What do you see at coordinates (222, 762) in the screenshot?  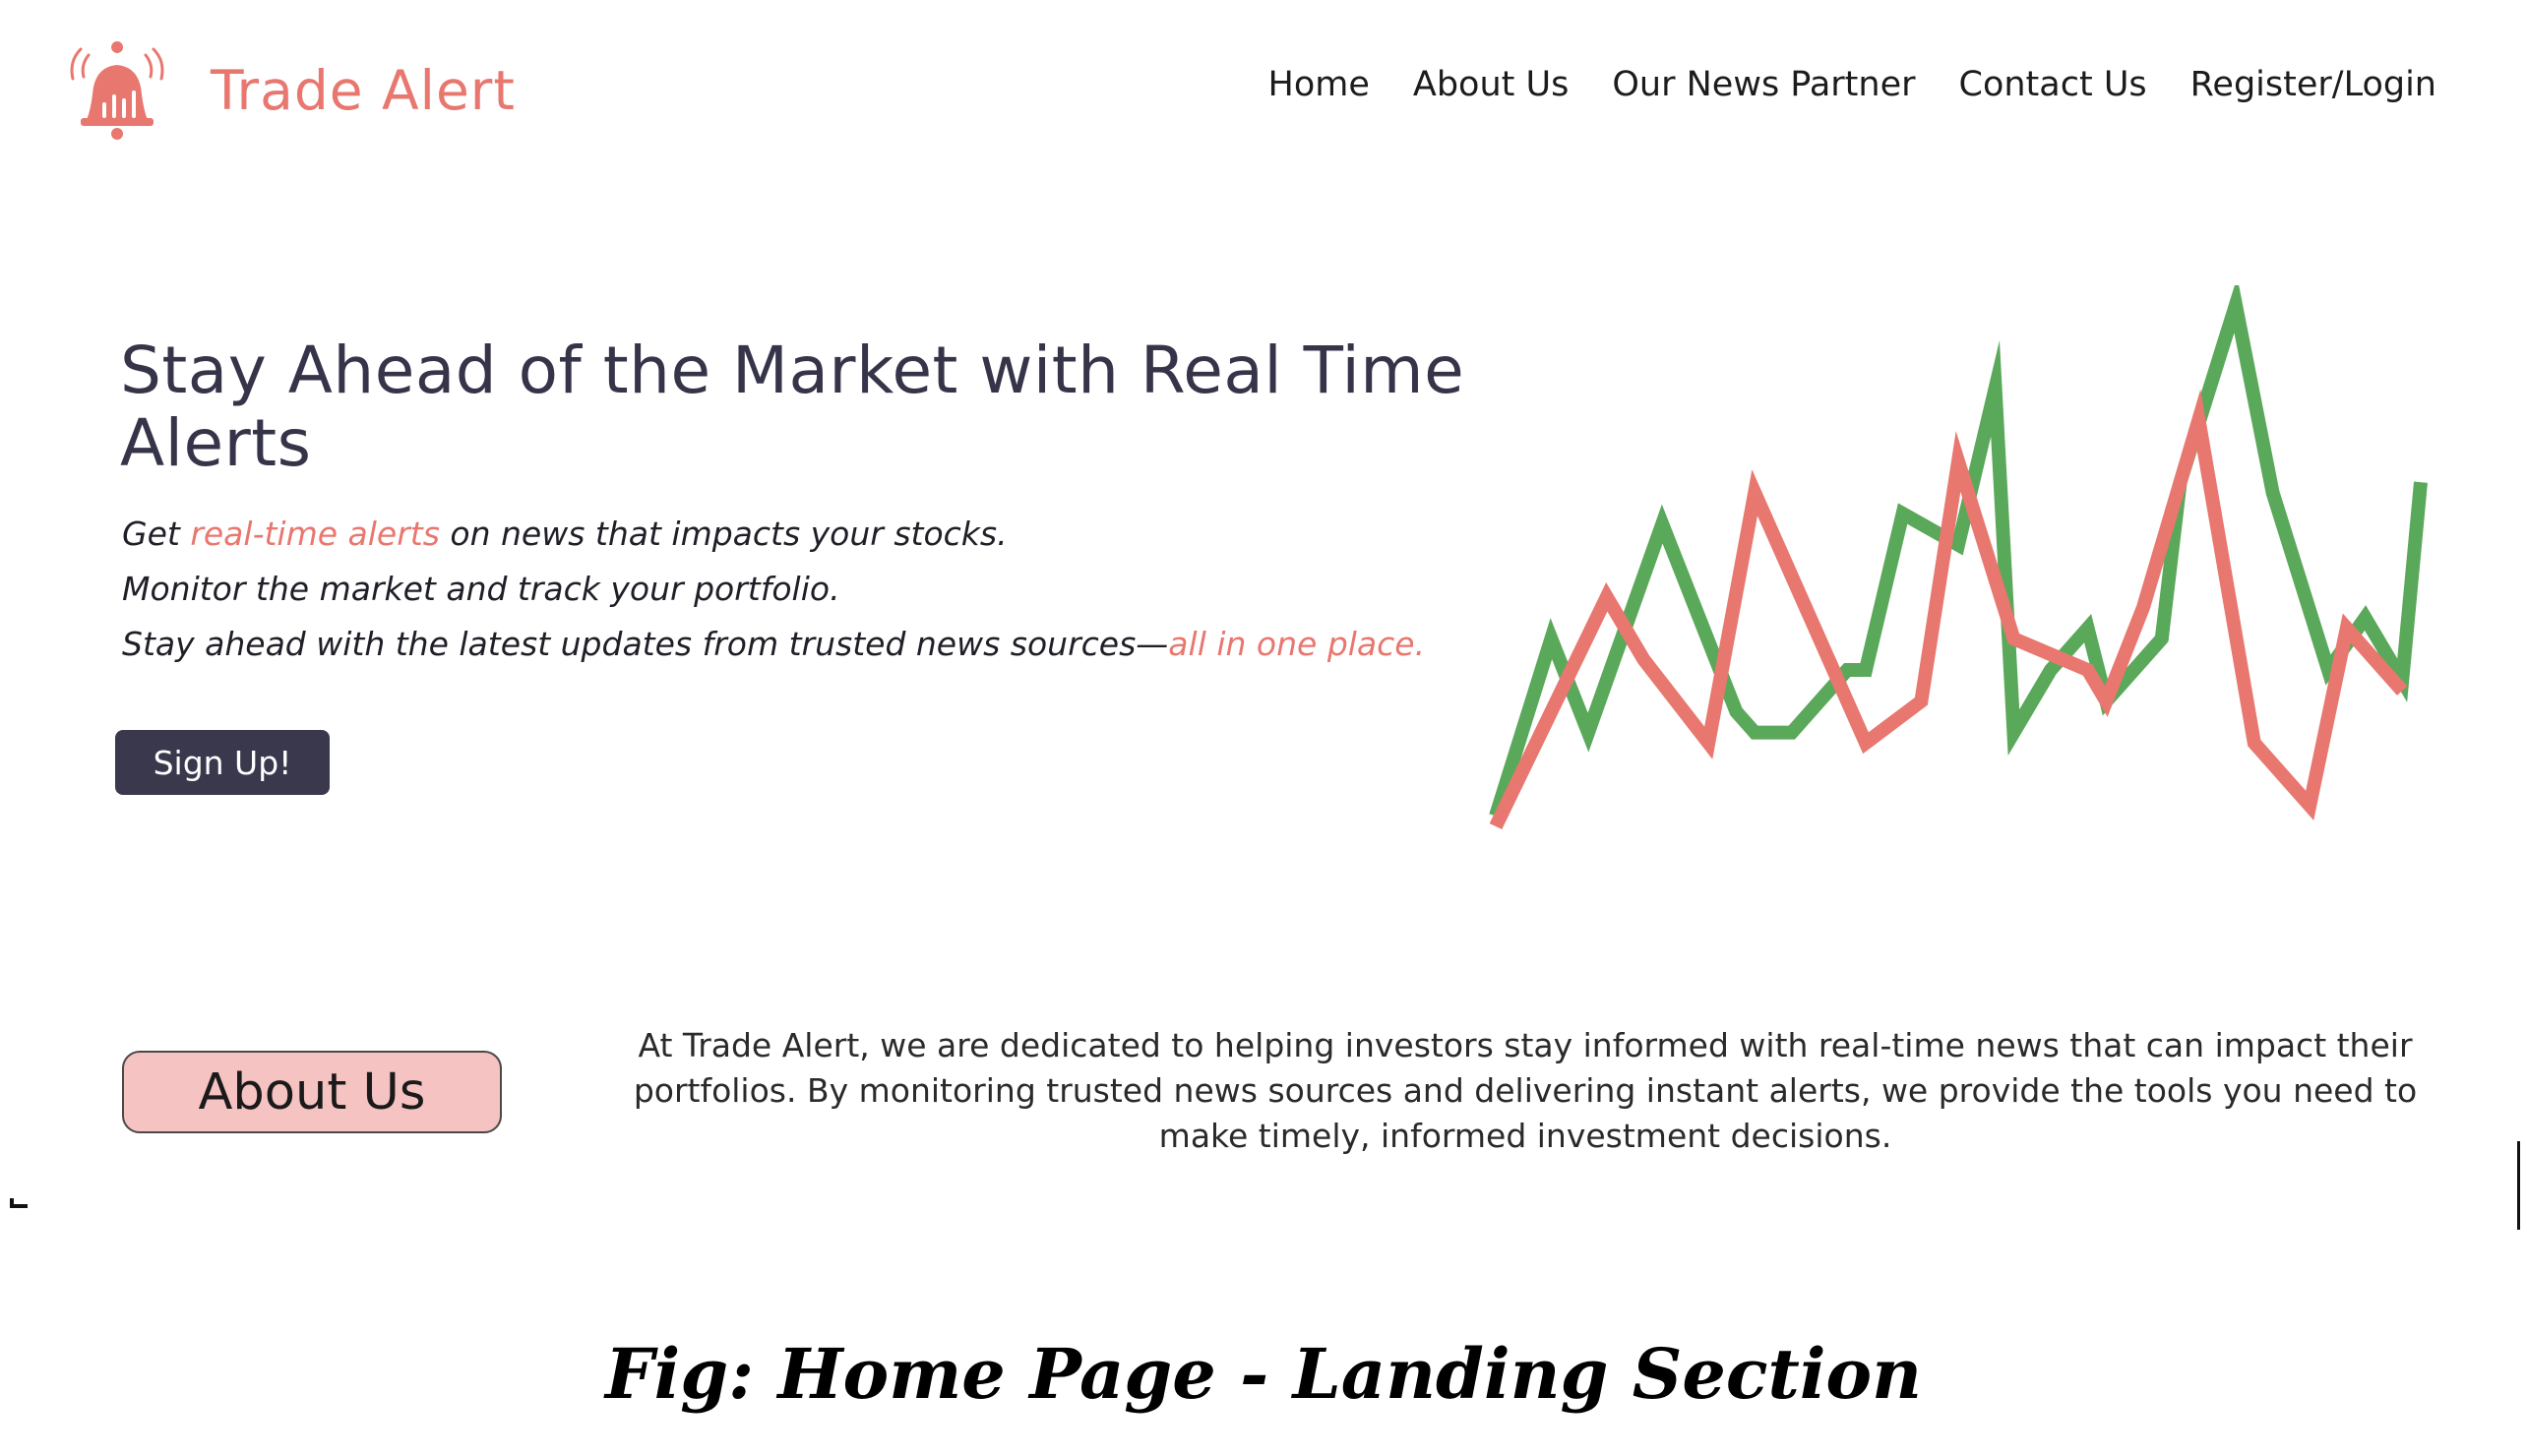 I see `sign-up-button: Sign Up!` at bounding box center [222, 762].